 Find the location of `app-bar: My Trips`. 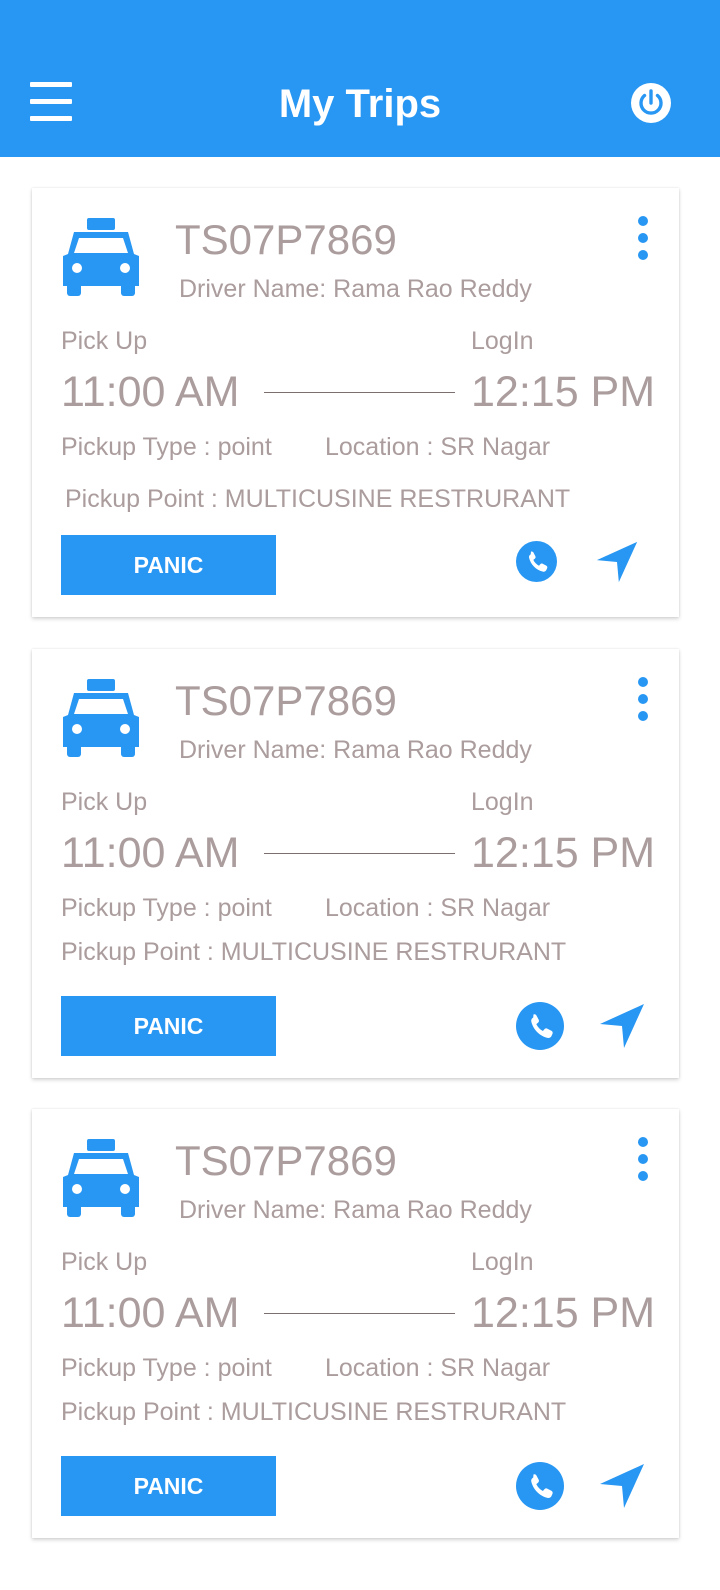

app-bar: My Trips is located at coordinates (360, 78).